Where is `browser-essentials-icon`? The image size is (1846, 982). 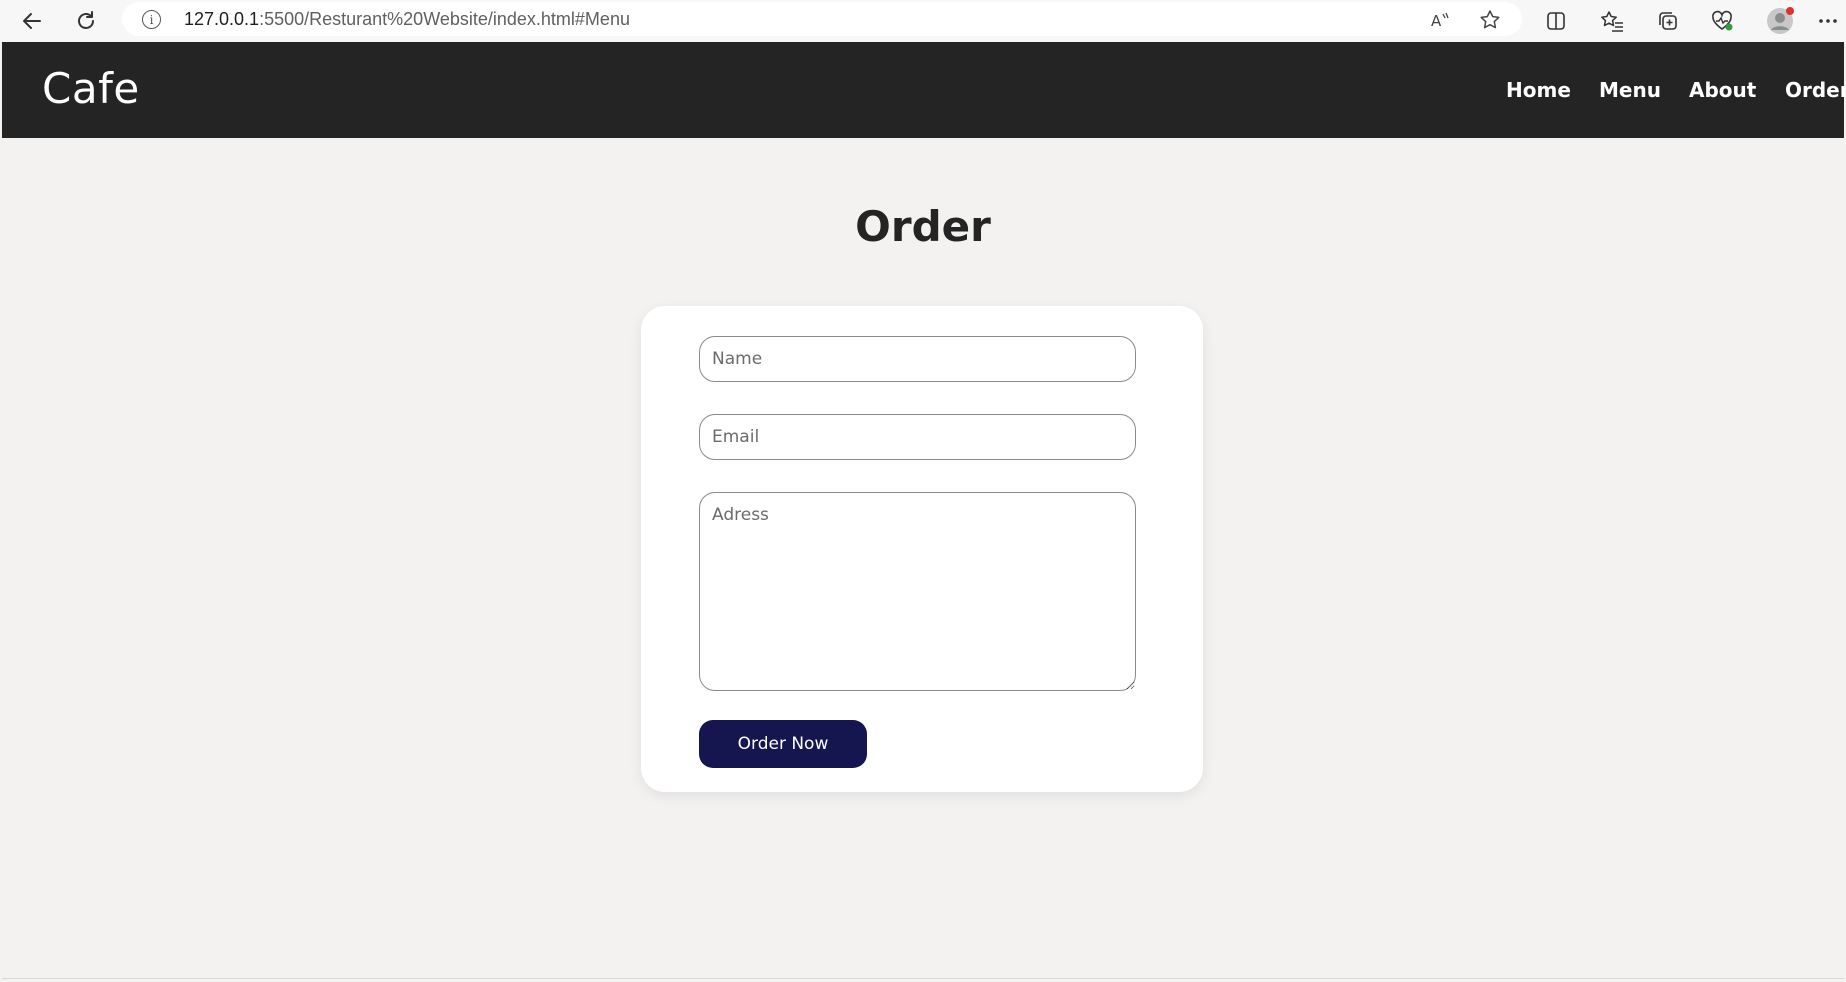
browser-essentials-icon is located at coordinates (1722, 21).